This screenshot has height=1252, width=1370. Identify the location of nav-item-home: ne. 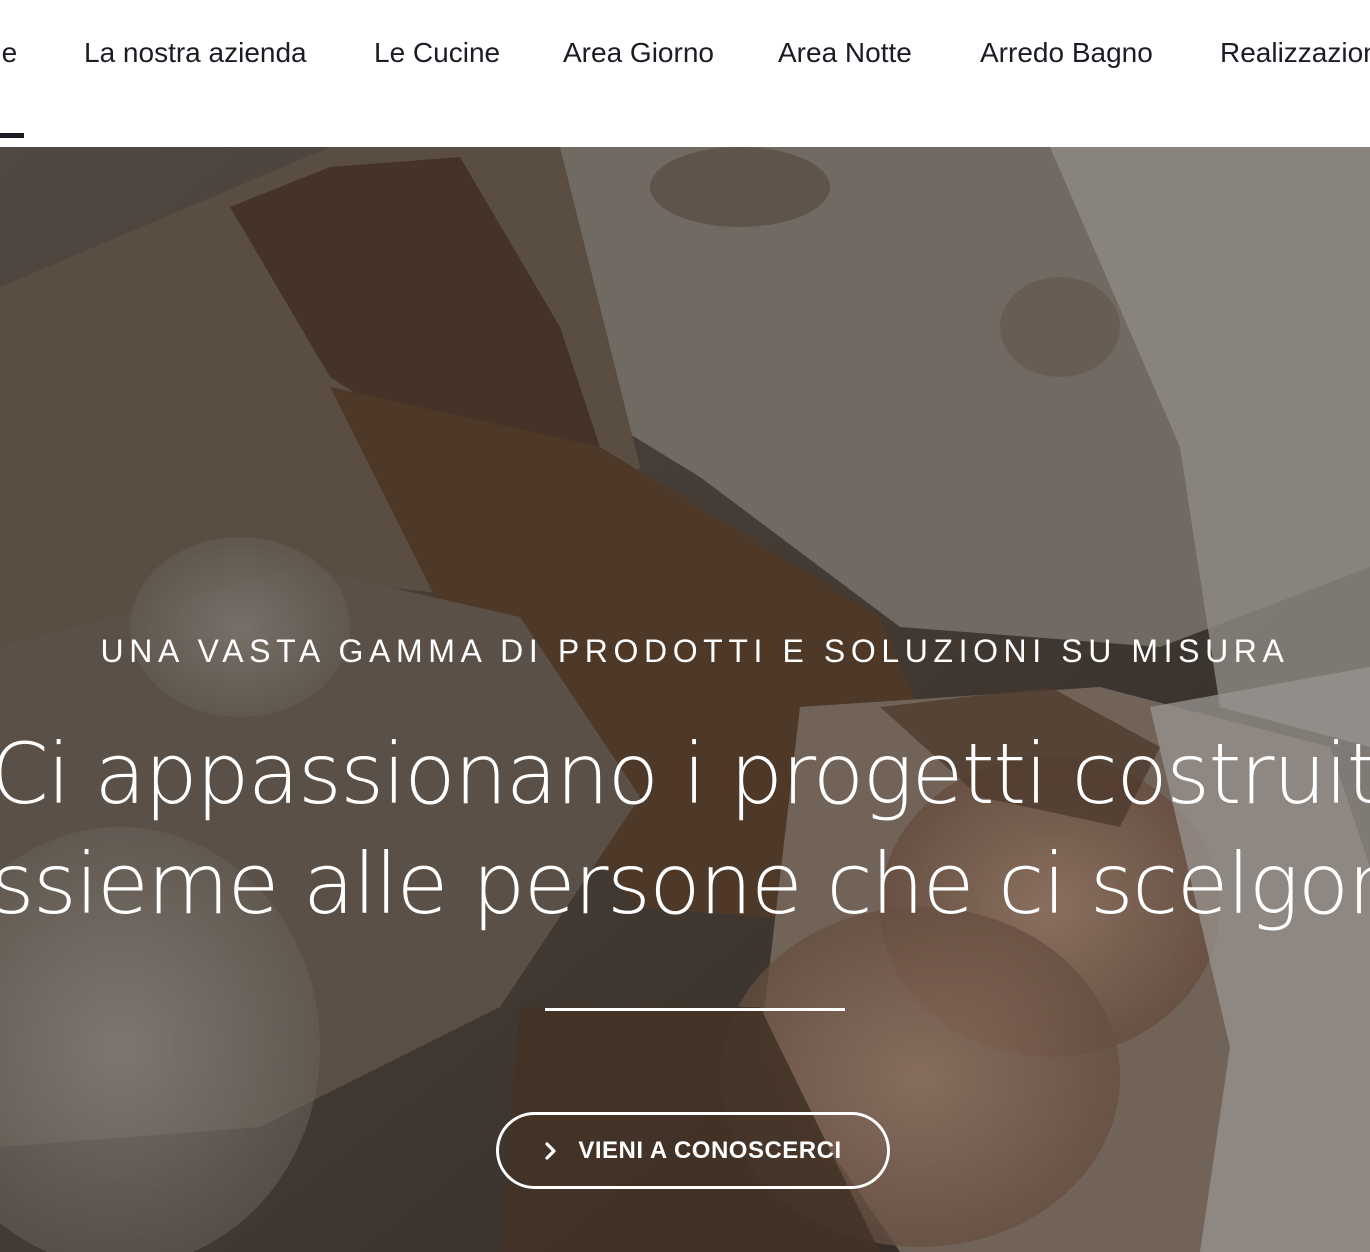
(8, 53).